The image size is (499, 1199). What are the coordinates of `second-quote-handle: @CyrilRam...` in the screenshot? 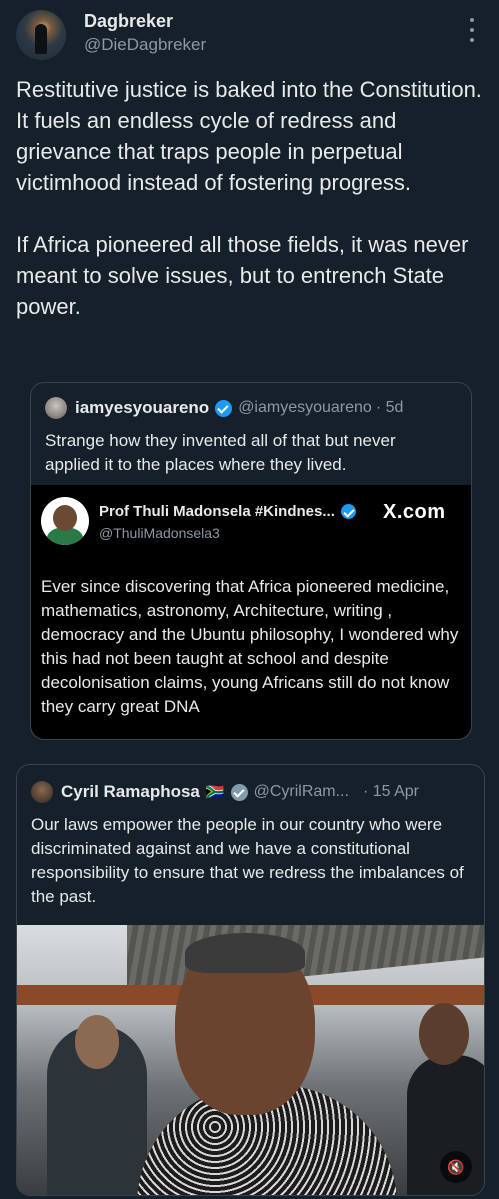 It's located at (301, 791).